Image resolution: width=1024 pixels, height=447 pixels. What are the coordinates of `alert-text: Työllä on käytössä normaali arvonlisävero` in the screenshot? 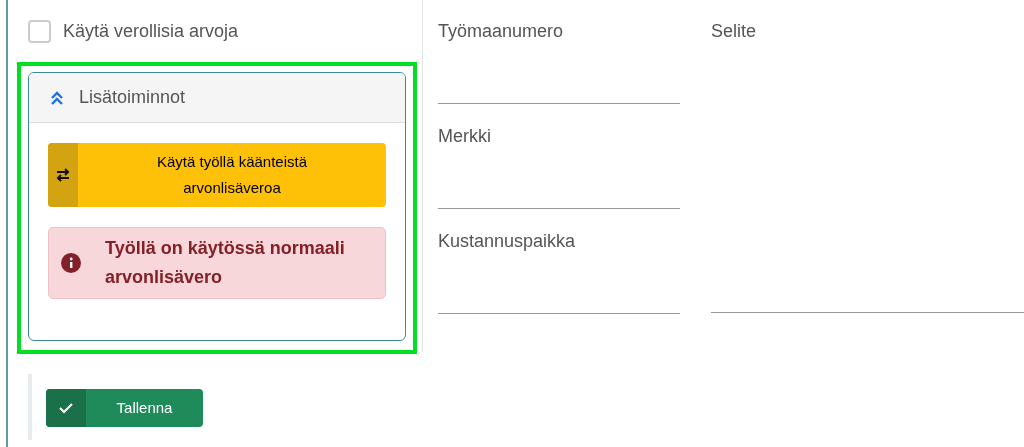 It's located at (225, 263).